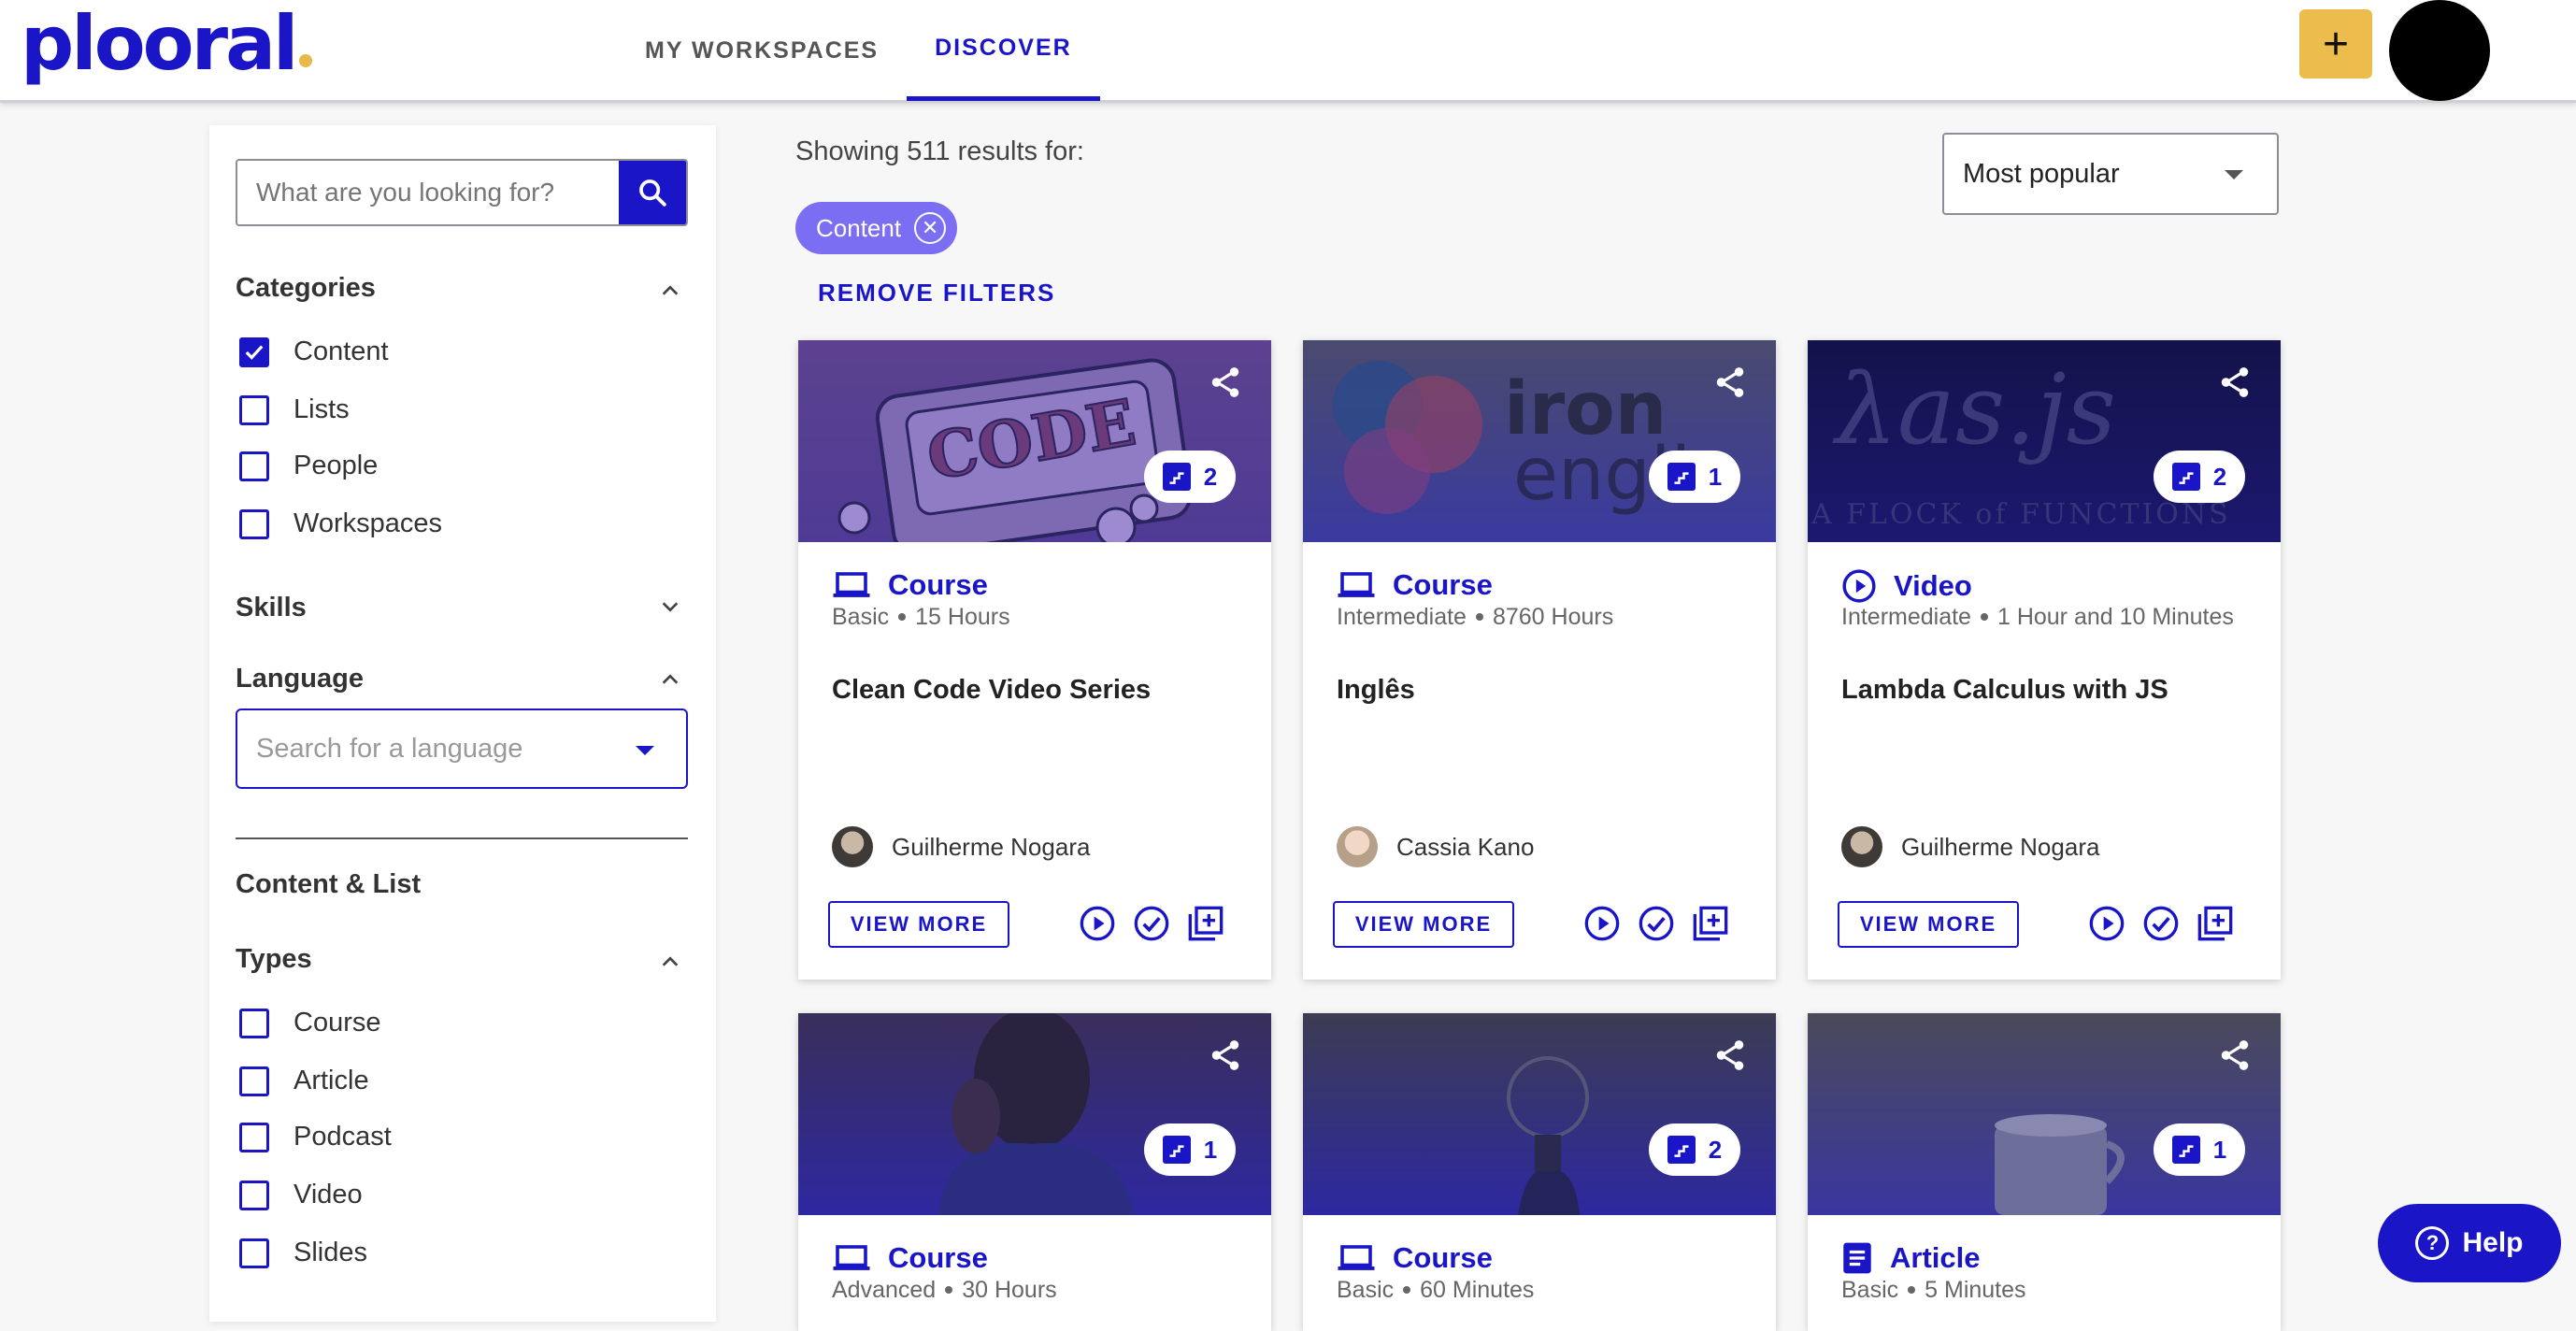  What do you see at coordinates (930, 228) in the screenshot?
I see `close-icon: ✕` at bounding box center [930, 228].